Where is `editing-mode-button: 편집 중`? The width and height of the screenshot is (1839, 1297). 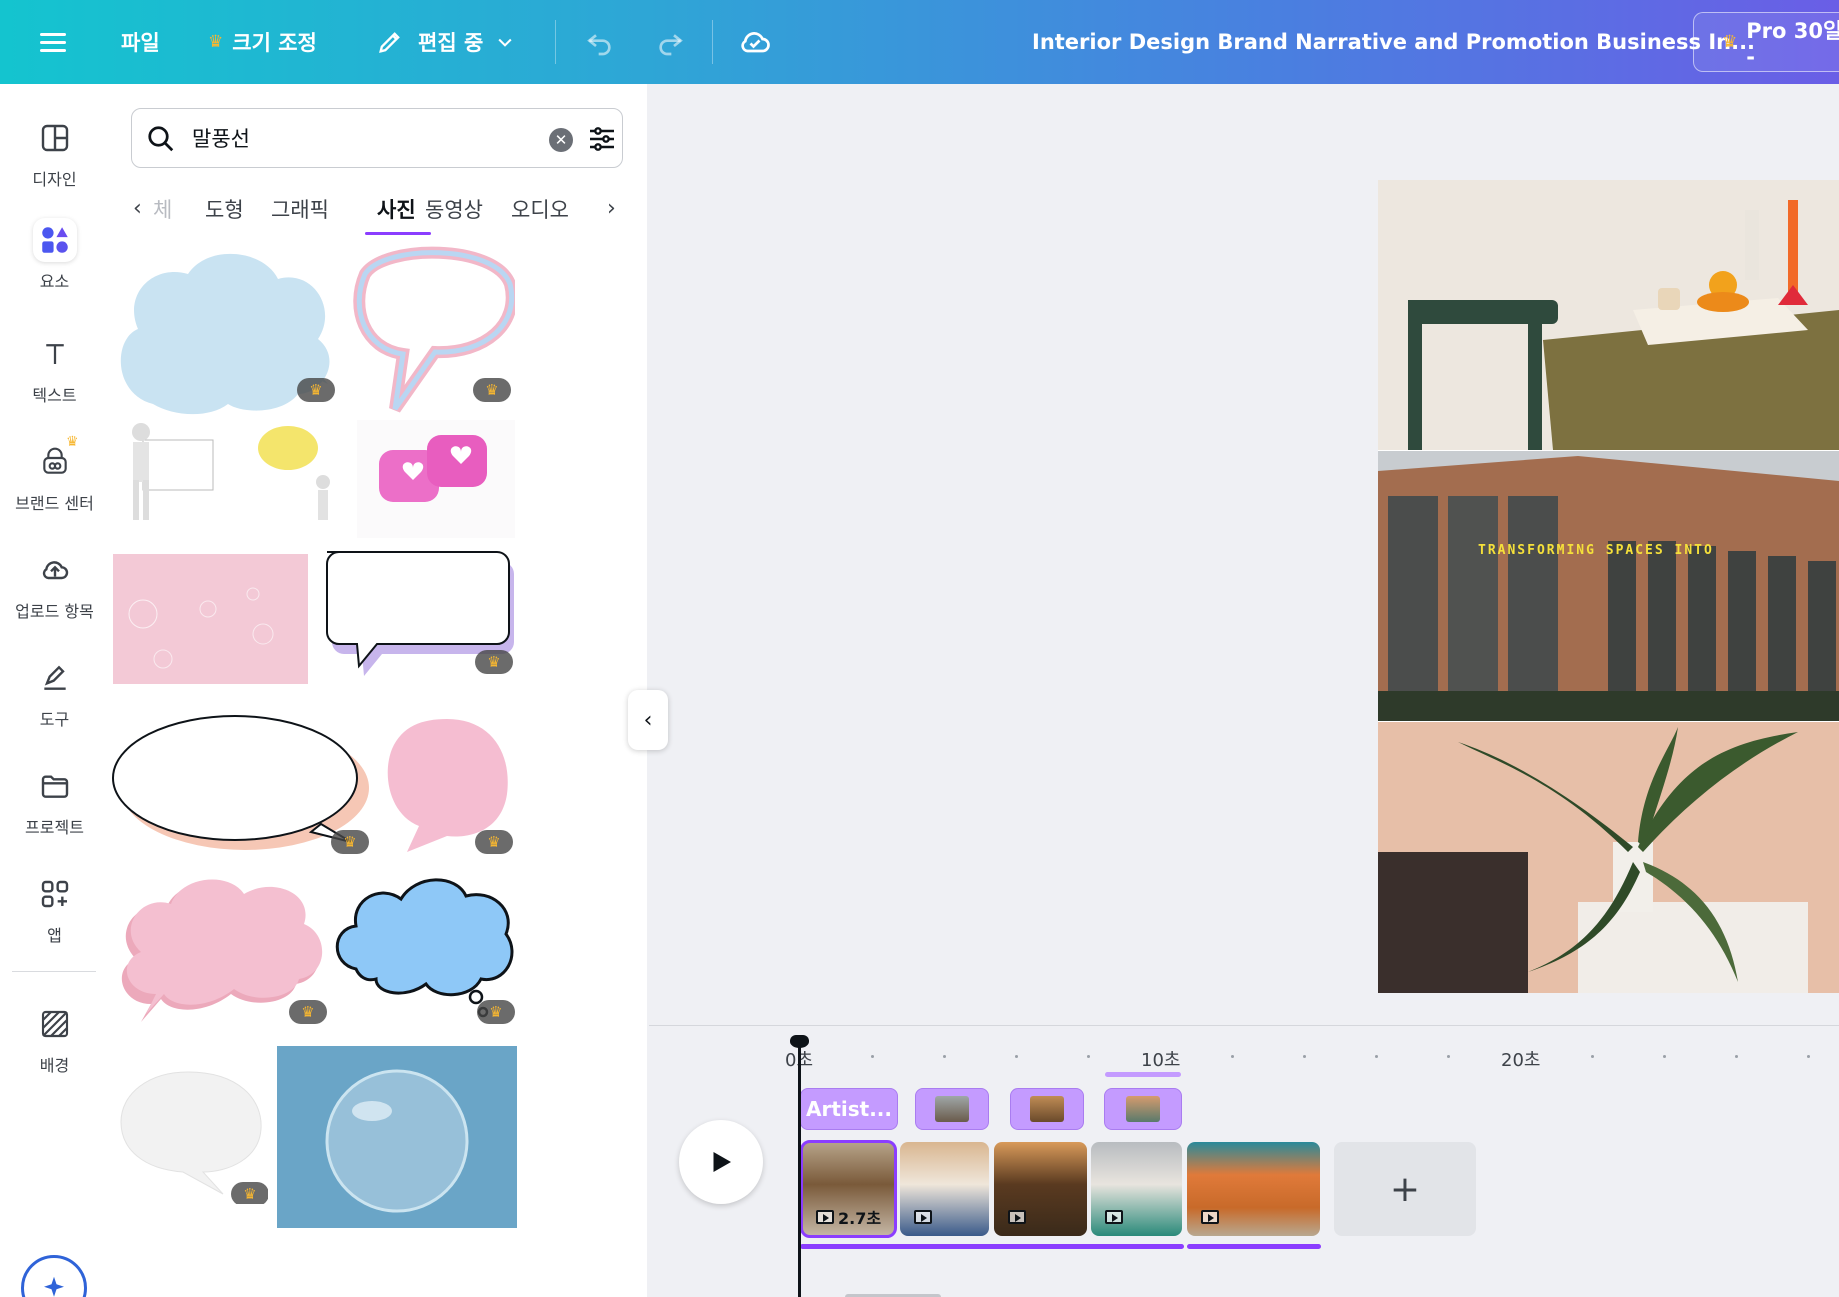
editing-mode-button: 편집 중 is located at coordinates (445, 42).